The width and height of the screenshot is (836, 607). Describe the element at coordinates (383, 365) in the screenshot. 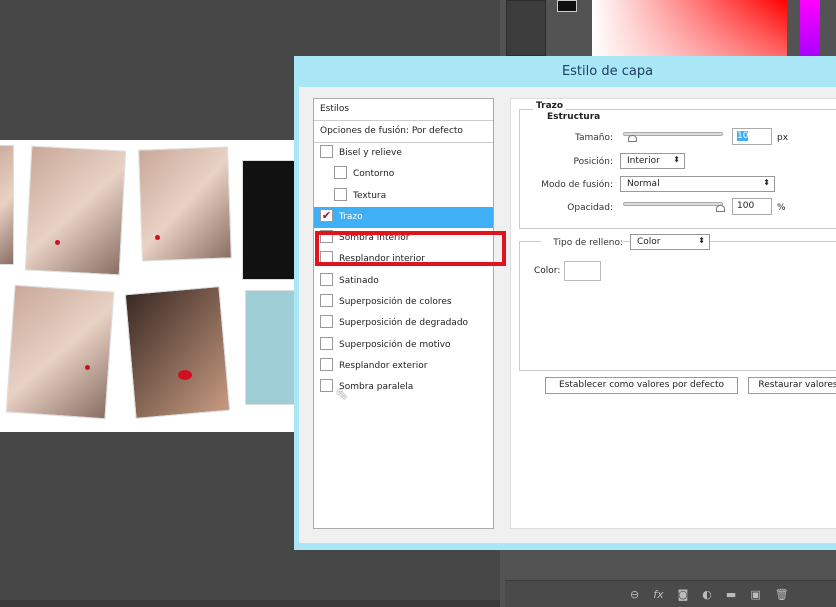

I see `style-item-label: Resplandor exterior` at that location.